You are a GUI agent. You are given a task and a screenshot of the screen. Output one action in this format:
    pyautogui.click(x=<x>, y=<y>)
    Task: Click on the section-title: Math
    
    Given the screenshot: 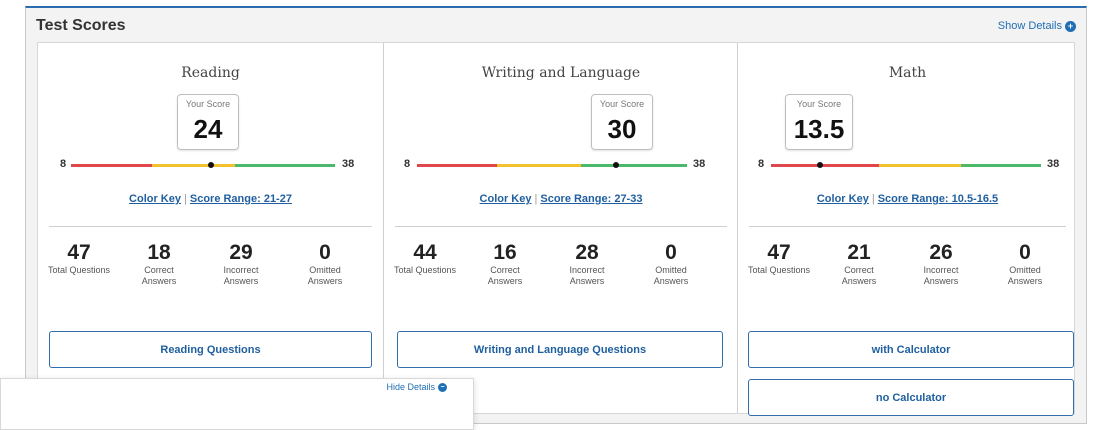 What is the action you would take?
    pyautogui.click(x=907, y=73)
    